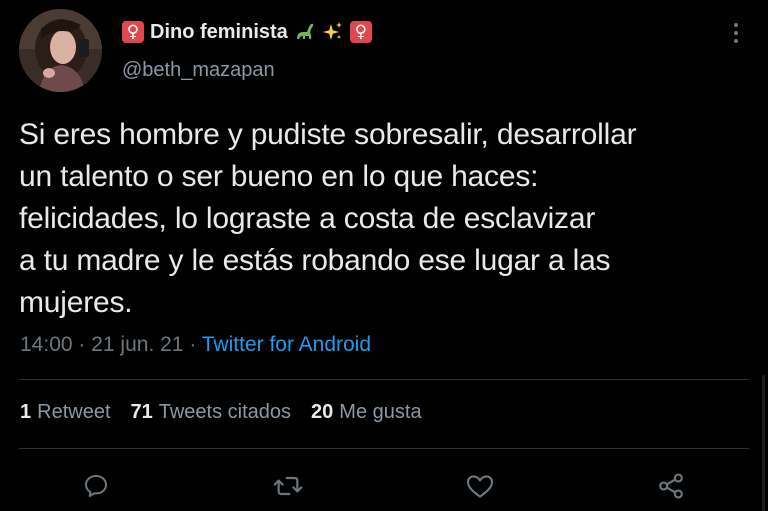  I want to click on more-options-button, so click(736, 33).